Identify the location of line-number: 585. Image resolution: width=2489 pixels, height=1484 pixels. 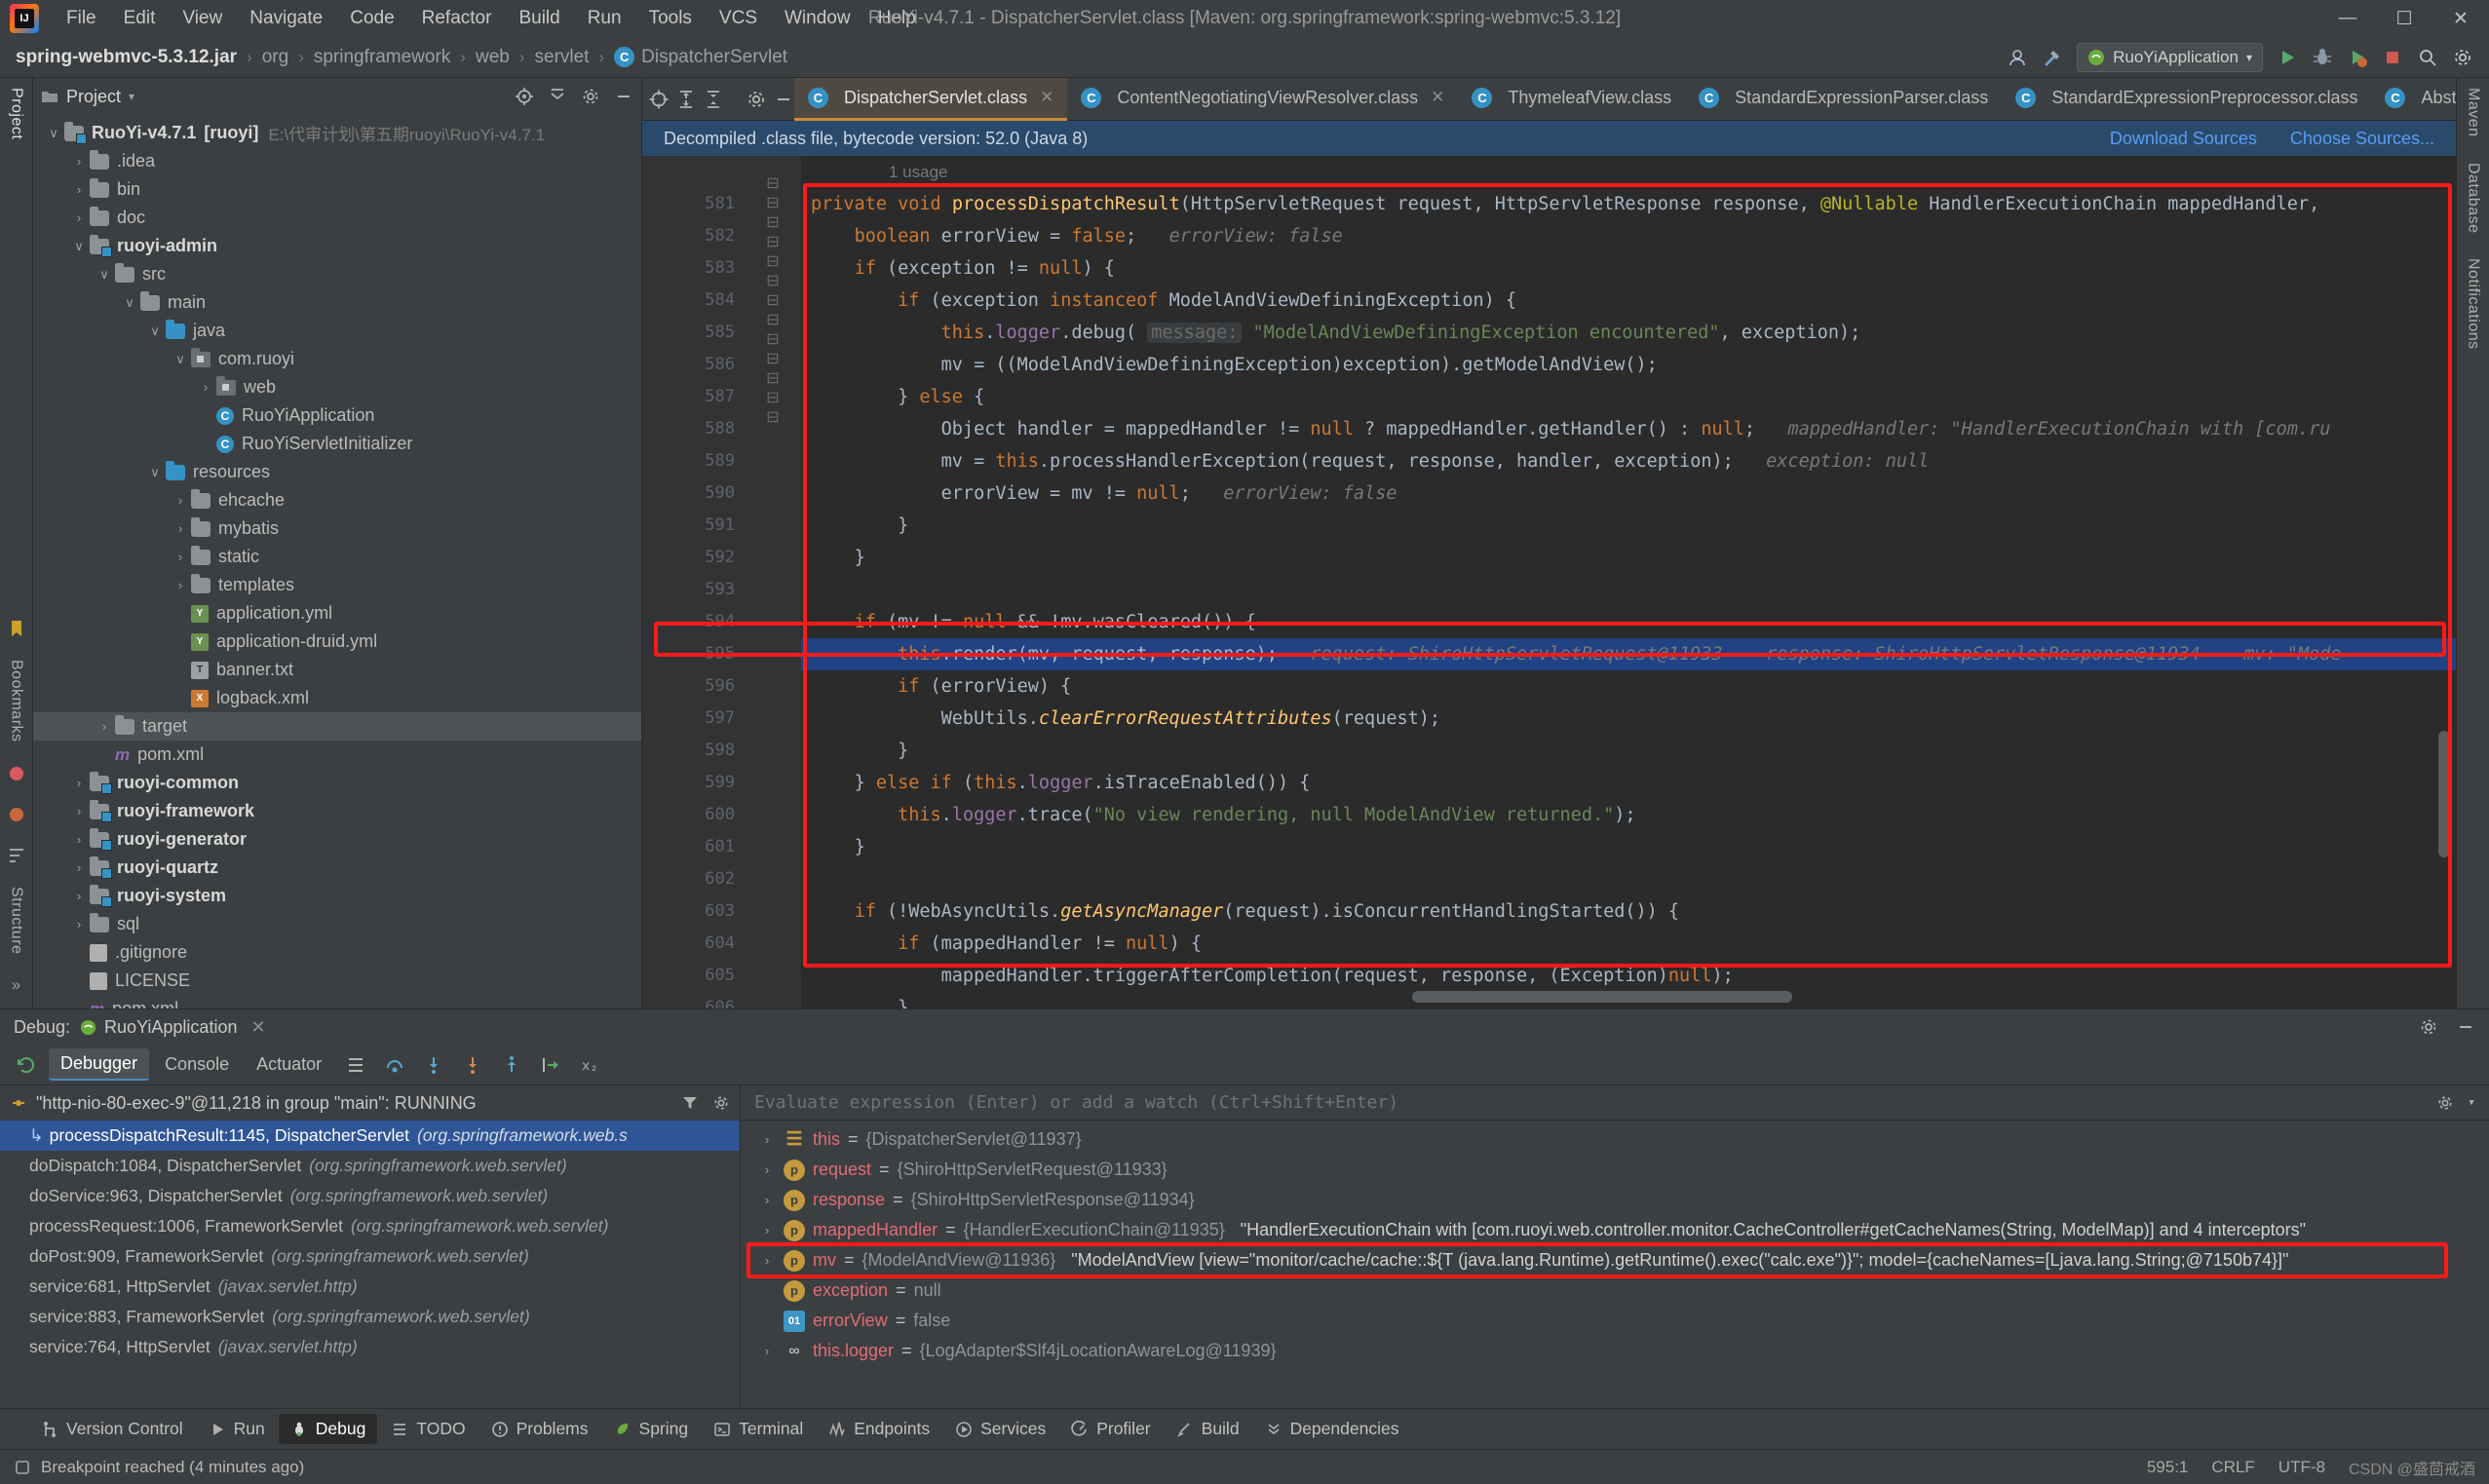
(694, 333).